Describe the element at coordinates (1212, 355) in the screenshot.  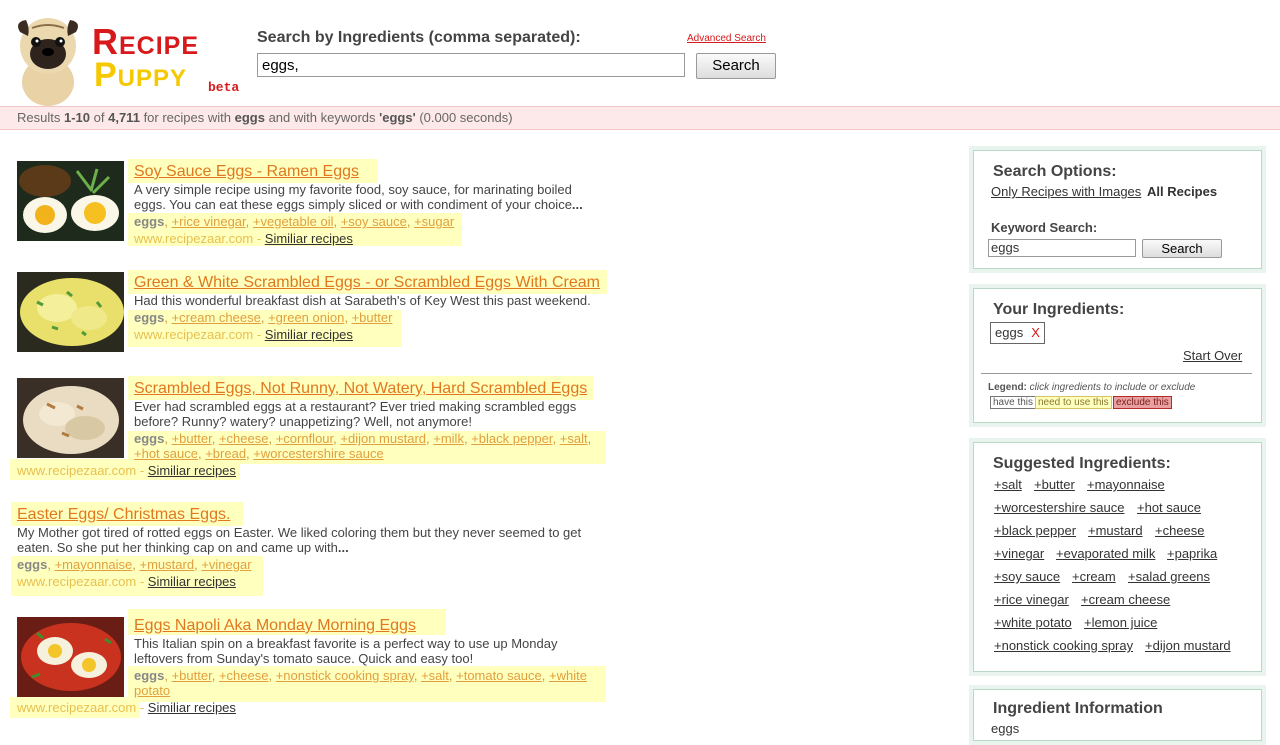
I see `start-over-link: Start Over` at that location.